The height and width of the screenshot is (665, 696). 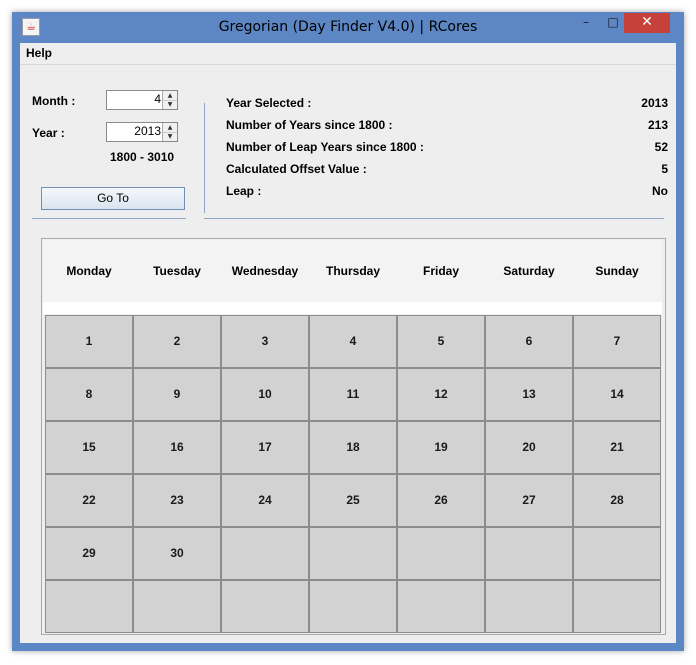 I want to click on menu-help: Help, so click(x=39, y=53).